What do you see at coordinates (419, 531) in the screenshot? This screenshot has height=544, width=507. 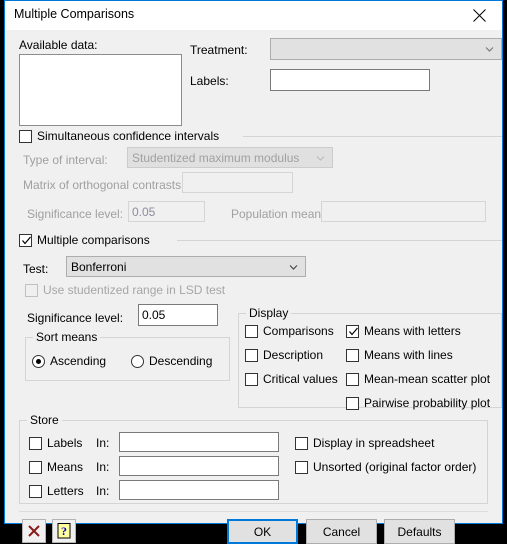 I see `defaults-button: Defaults` at bounding box center [419, 531].